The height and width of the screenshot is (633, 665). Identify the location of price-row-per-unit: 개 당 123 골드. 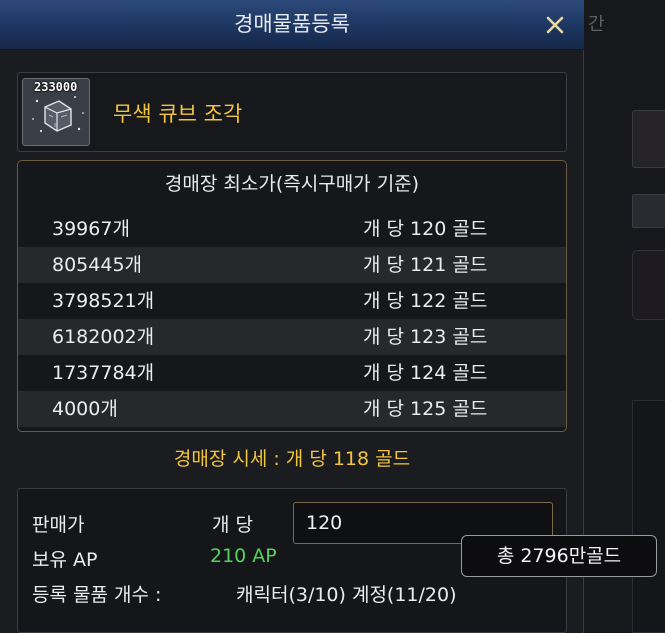
(425, 337).